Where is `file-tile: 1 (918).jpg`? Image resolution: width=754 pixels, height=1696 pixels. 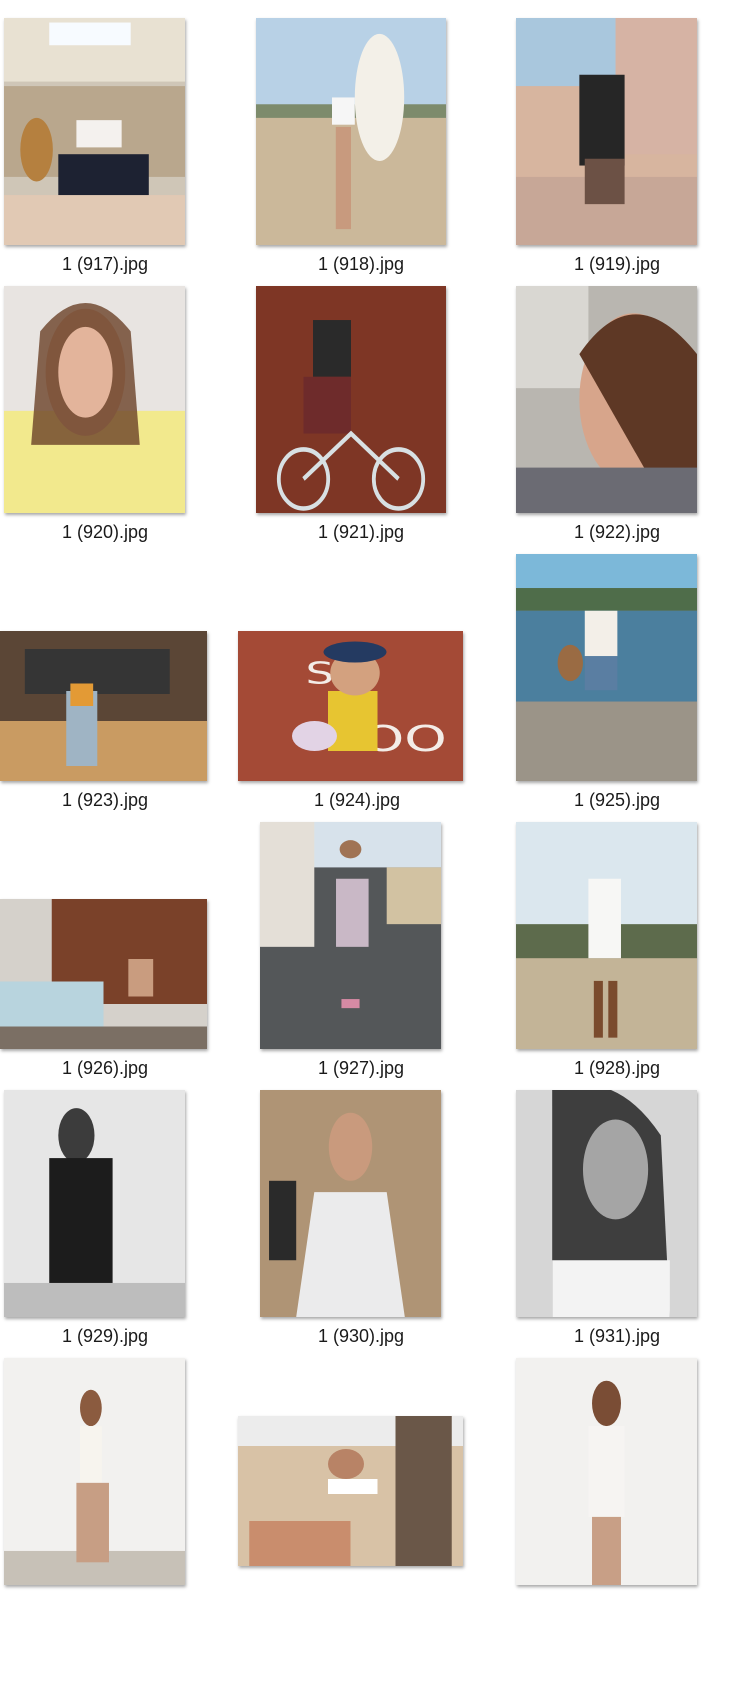
file-tile: 1 (918).jpg is located at coordinates (381, 145).